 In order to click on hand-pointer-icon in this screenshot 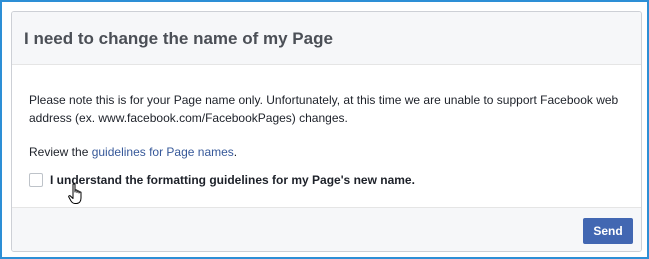, I will do `click(75, 193)`.